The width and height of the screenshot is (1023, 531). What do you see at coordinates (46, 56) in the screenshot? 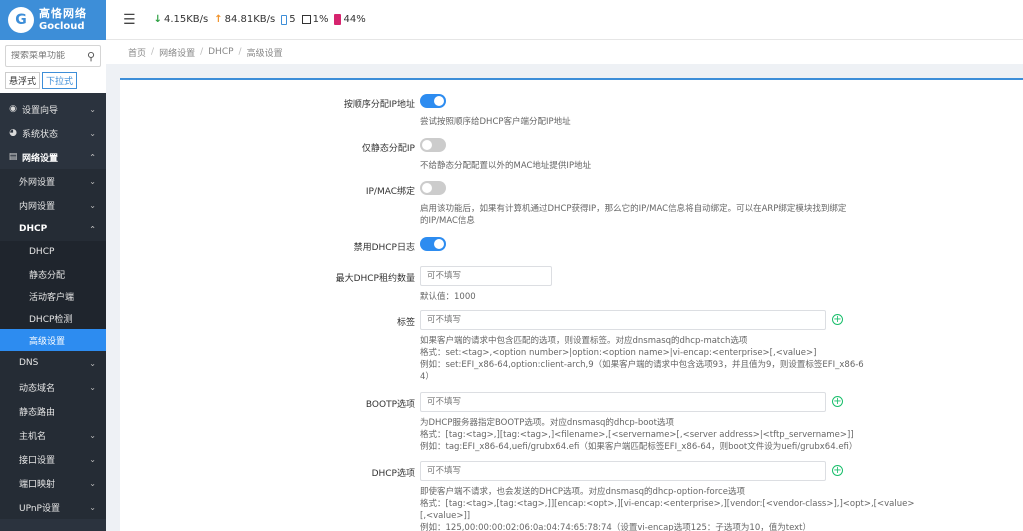
I see `menu-search-input` at bounding box center [46, 56].